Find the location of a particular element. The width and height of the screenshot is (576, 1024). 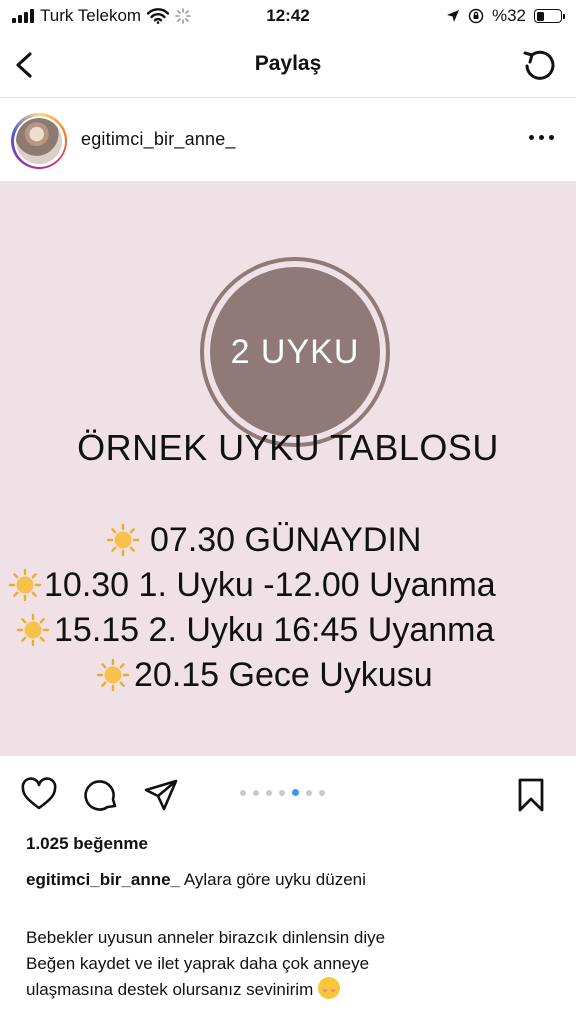

schedule-line: 20.15 Gece Uykusu is located at coordinates (288, 676).